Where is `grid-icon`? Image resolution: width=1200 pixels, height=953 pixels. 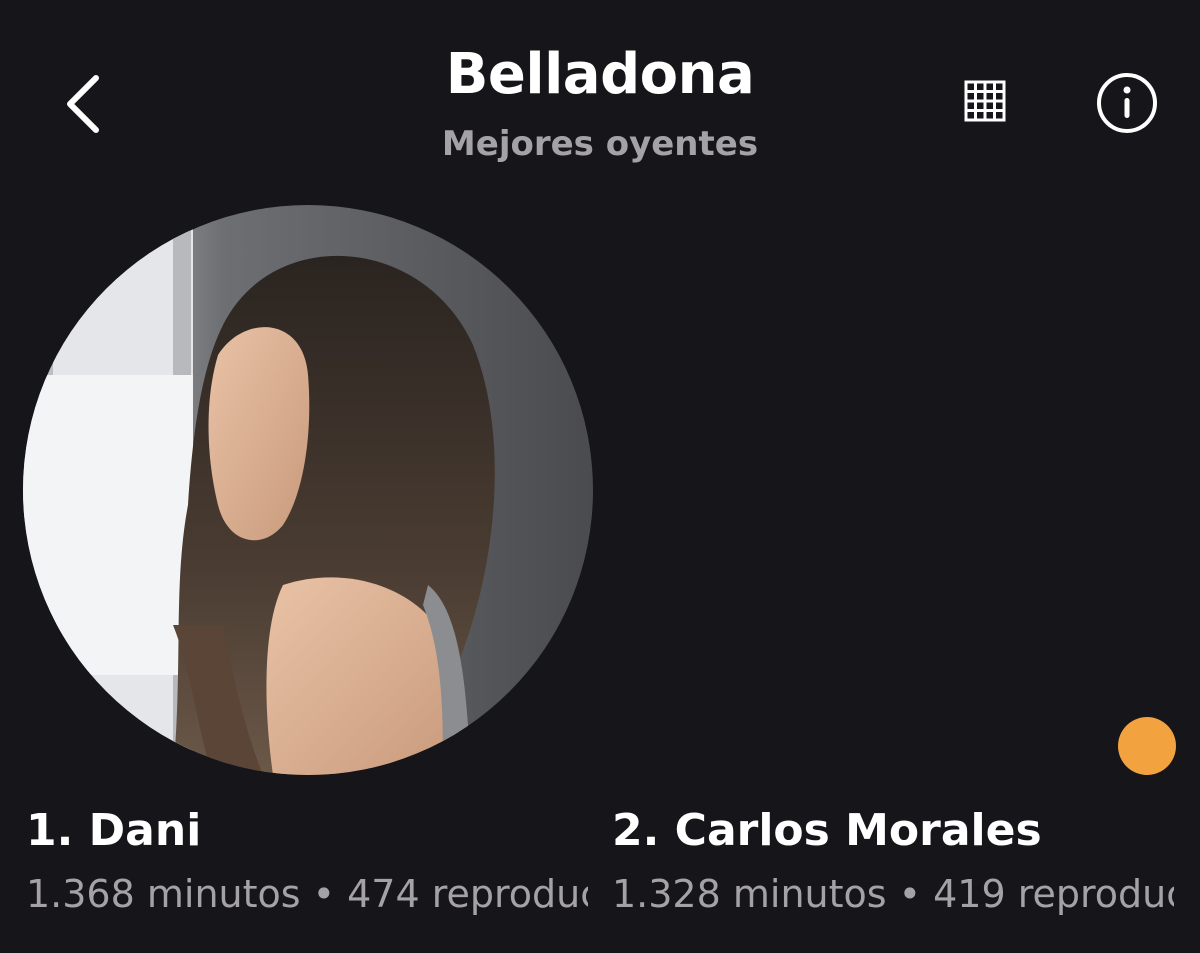 grid-icon is located at coordinates (985, 101).